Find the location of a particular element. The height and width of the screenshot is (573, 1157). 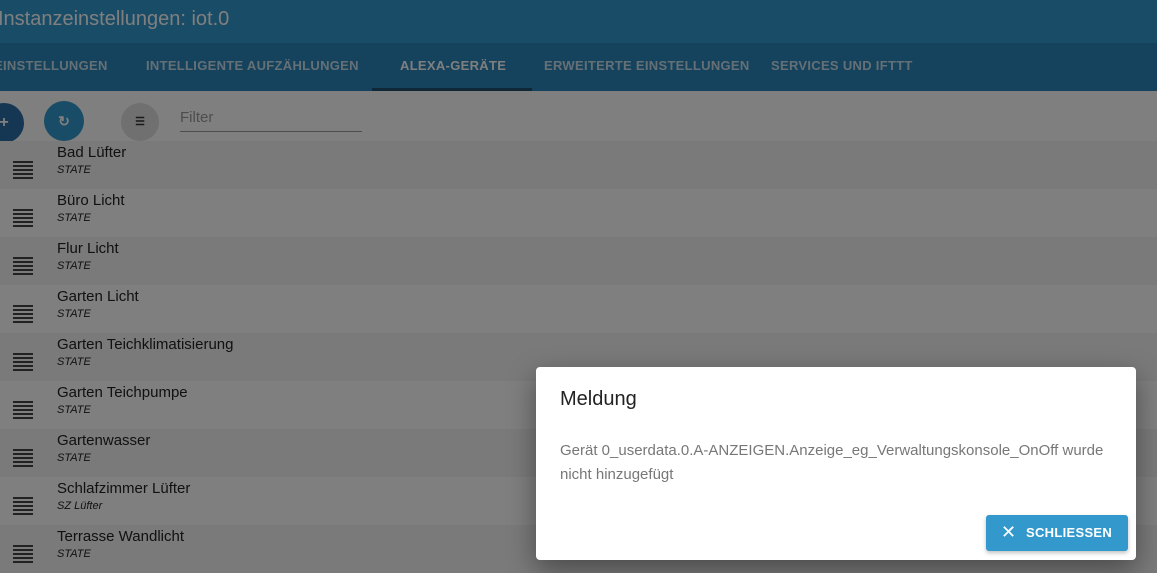

close-icon: ✕ is located at coordinates (1009, 532).